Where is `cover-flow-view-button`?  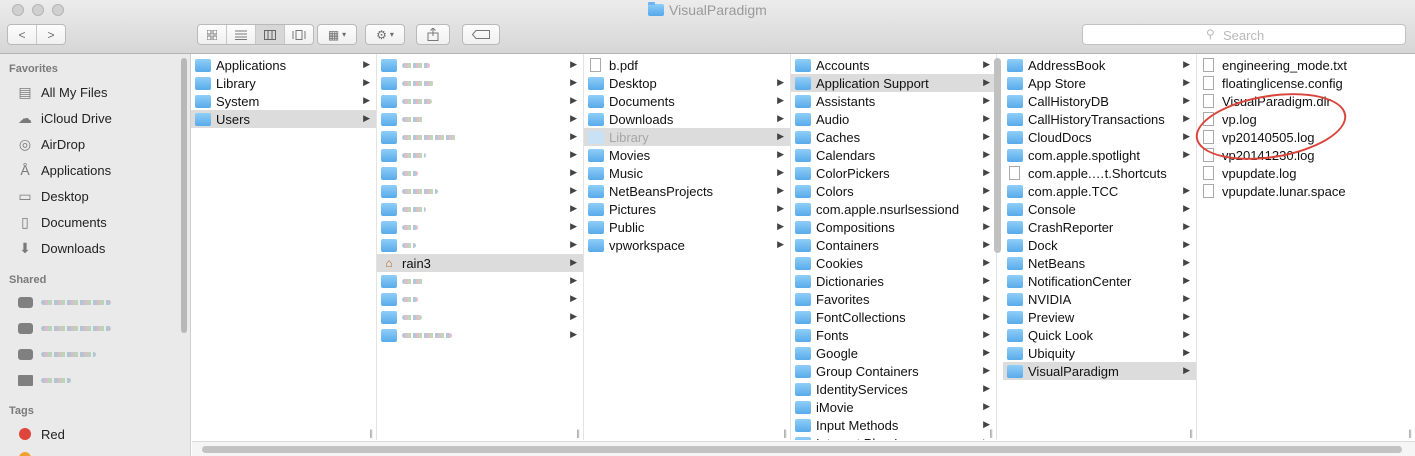 cover-flow-view-button is located at coordinates (299, 34).